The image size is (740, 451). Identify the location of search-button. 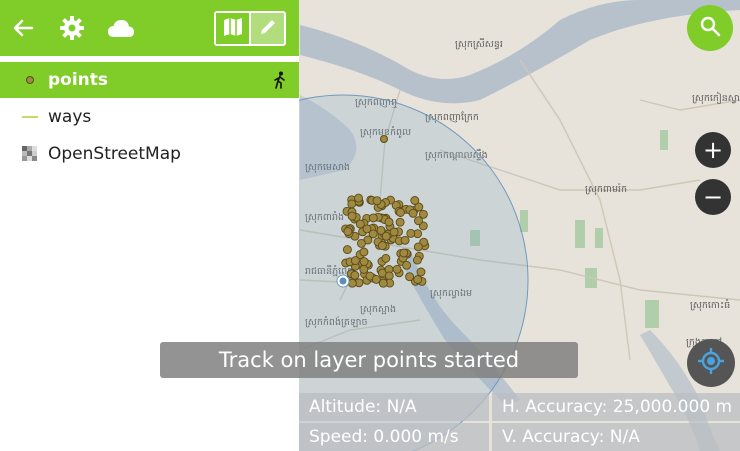
(710, 28).